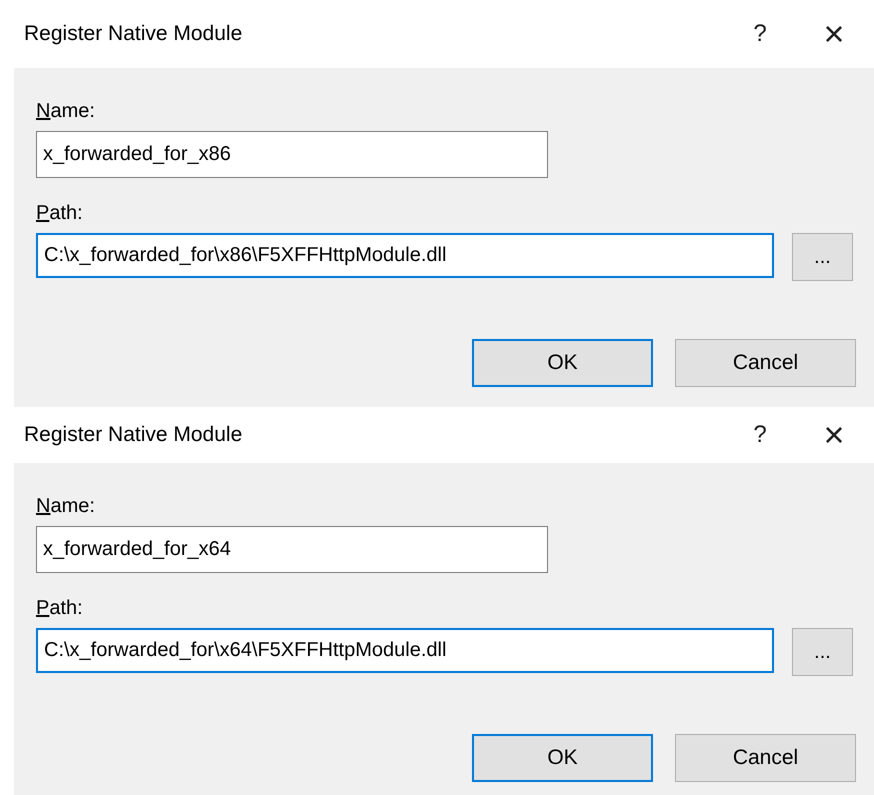 Image resolution: width=874 pixels, height=795 pixels. I want to click on input-field: x_forwarded_for_x86, so click(292, 154).